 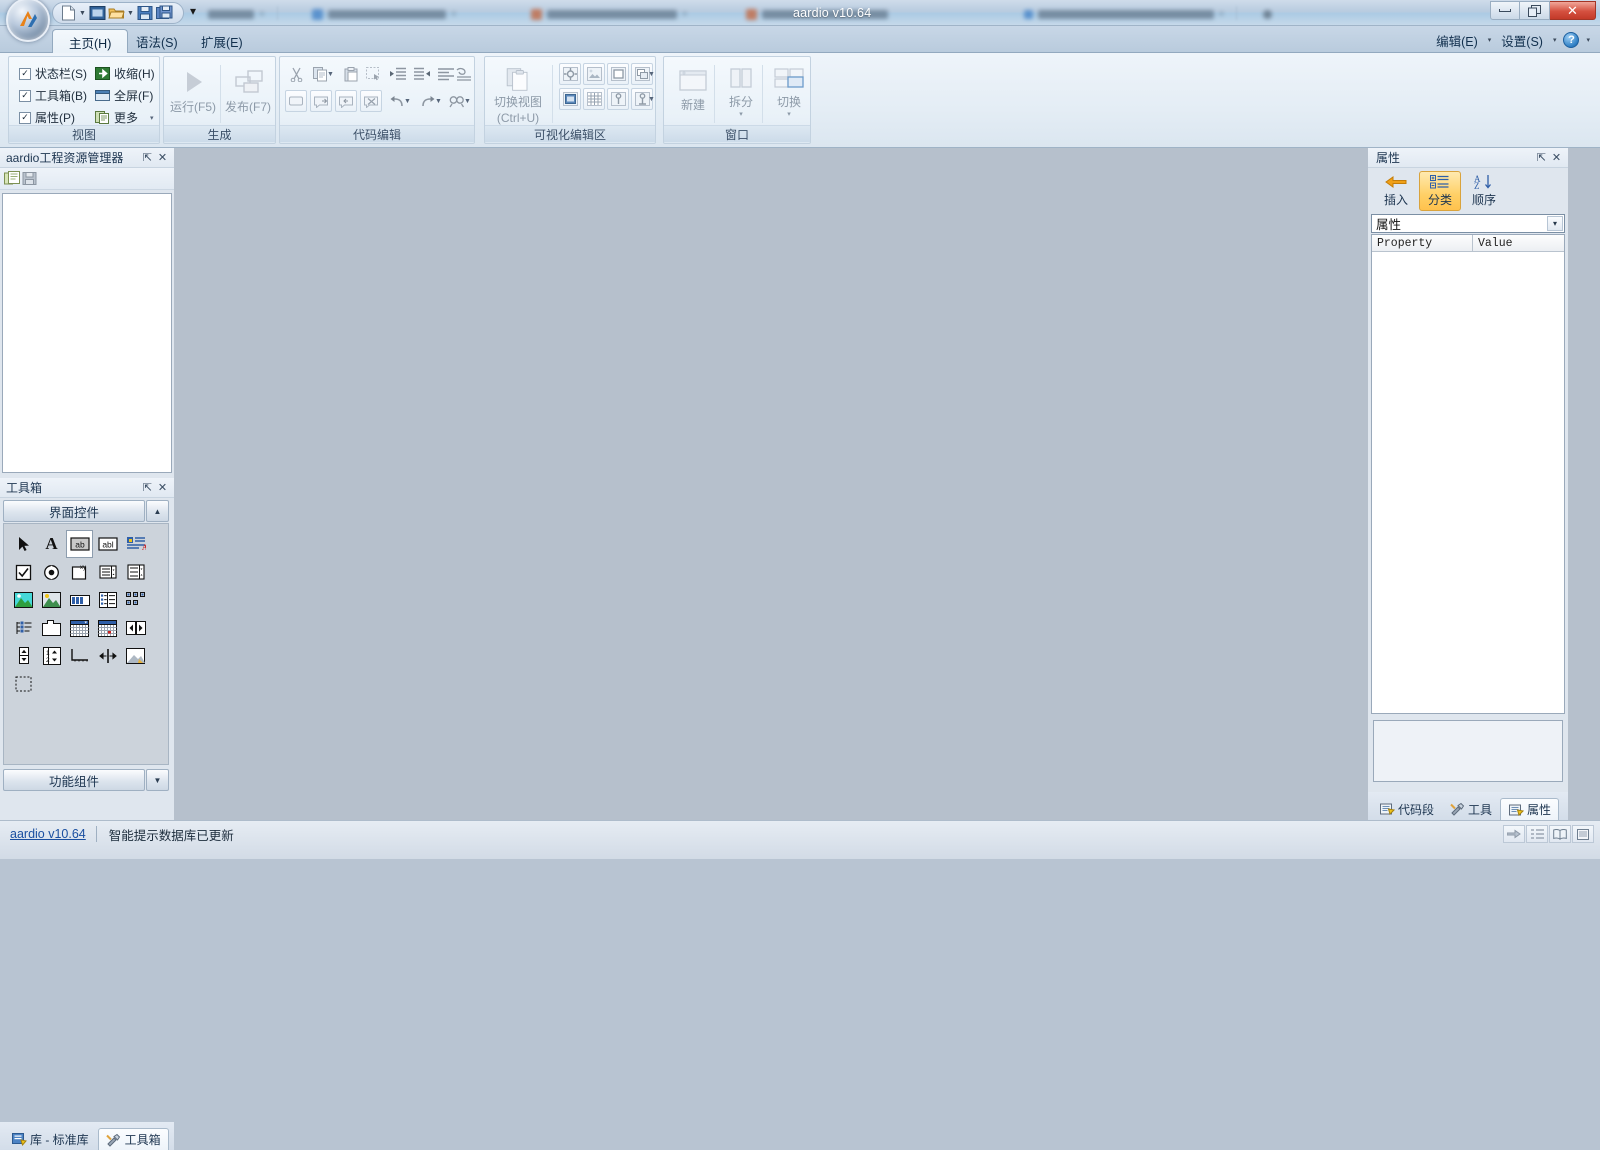 I want to click on quick-access-toolbar: ▼ ▼, so click(x=118, y=13).